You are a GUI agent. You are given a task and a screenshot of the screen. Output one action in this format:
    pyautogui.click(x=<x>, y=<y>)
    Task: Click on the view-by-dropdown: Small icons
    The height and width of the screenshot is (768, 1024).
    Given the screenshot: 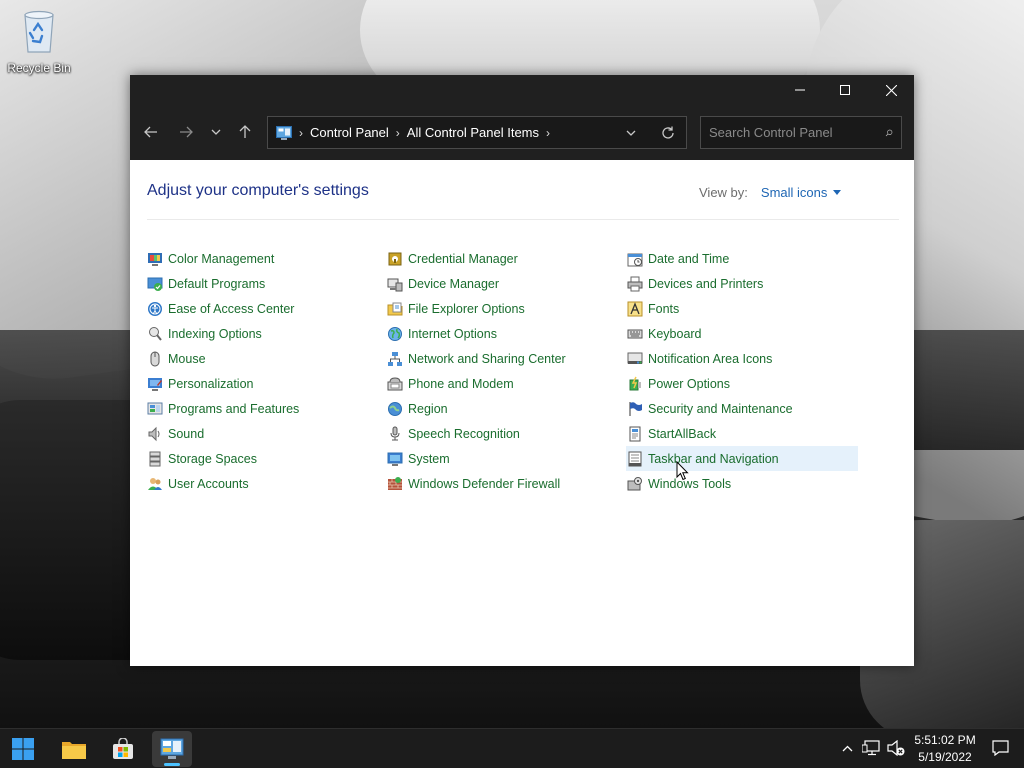 What is the action you would take?
    pyautogui.click(x=794, y=192)
    